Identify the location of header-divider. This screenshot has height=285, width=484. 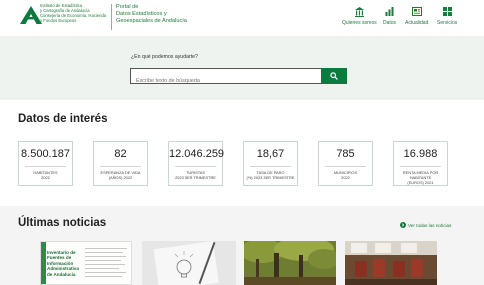
(111, 17).